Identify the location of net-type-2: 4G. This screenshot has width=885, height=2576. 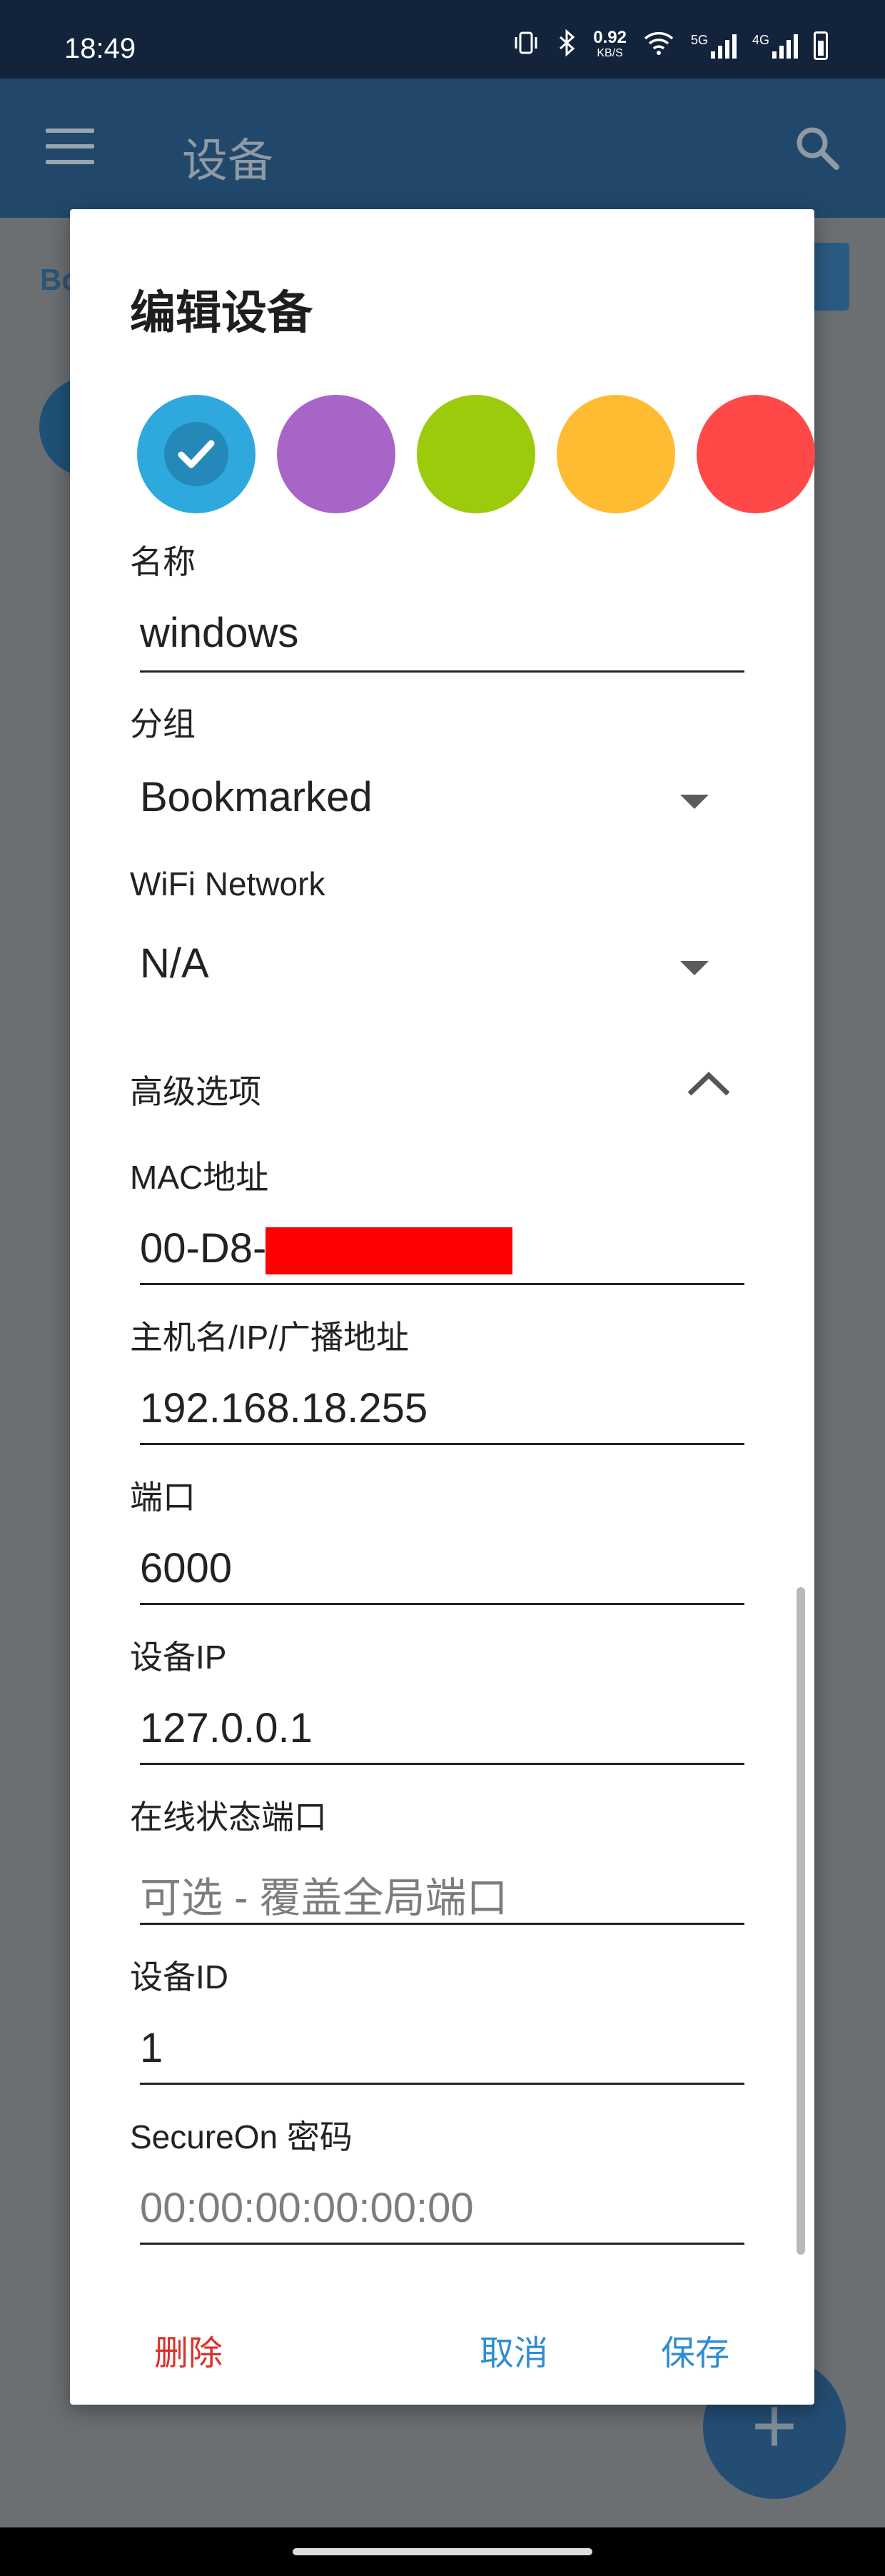
(760, 39).